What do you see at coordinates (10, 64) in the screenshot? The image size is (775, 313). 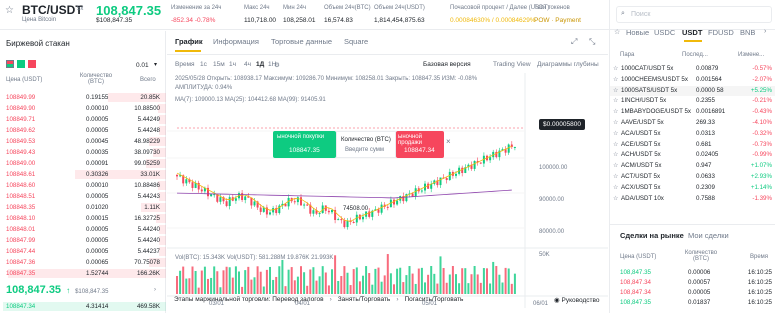 I see `book-both-icon` at bounding box center [10, 64].